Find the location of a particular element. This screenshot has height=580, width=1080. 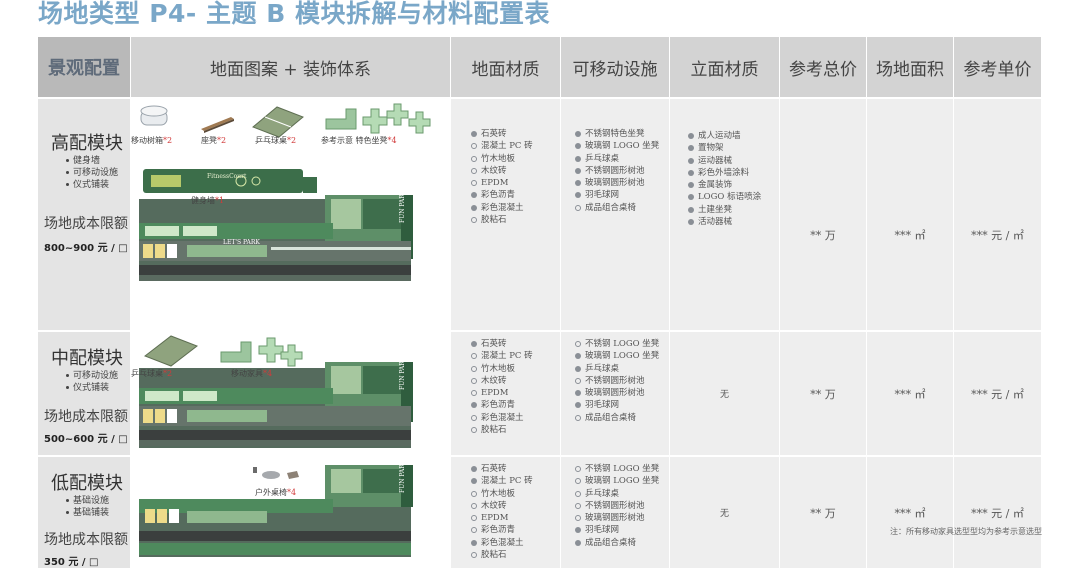

image-label: 户外桌椅*4 is located at coordinates (276, 492).